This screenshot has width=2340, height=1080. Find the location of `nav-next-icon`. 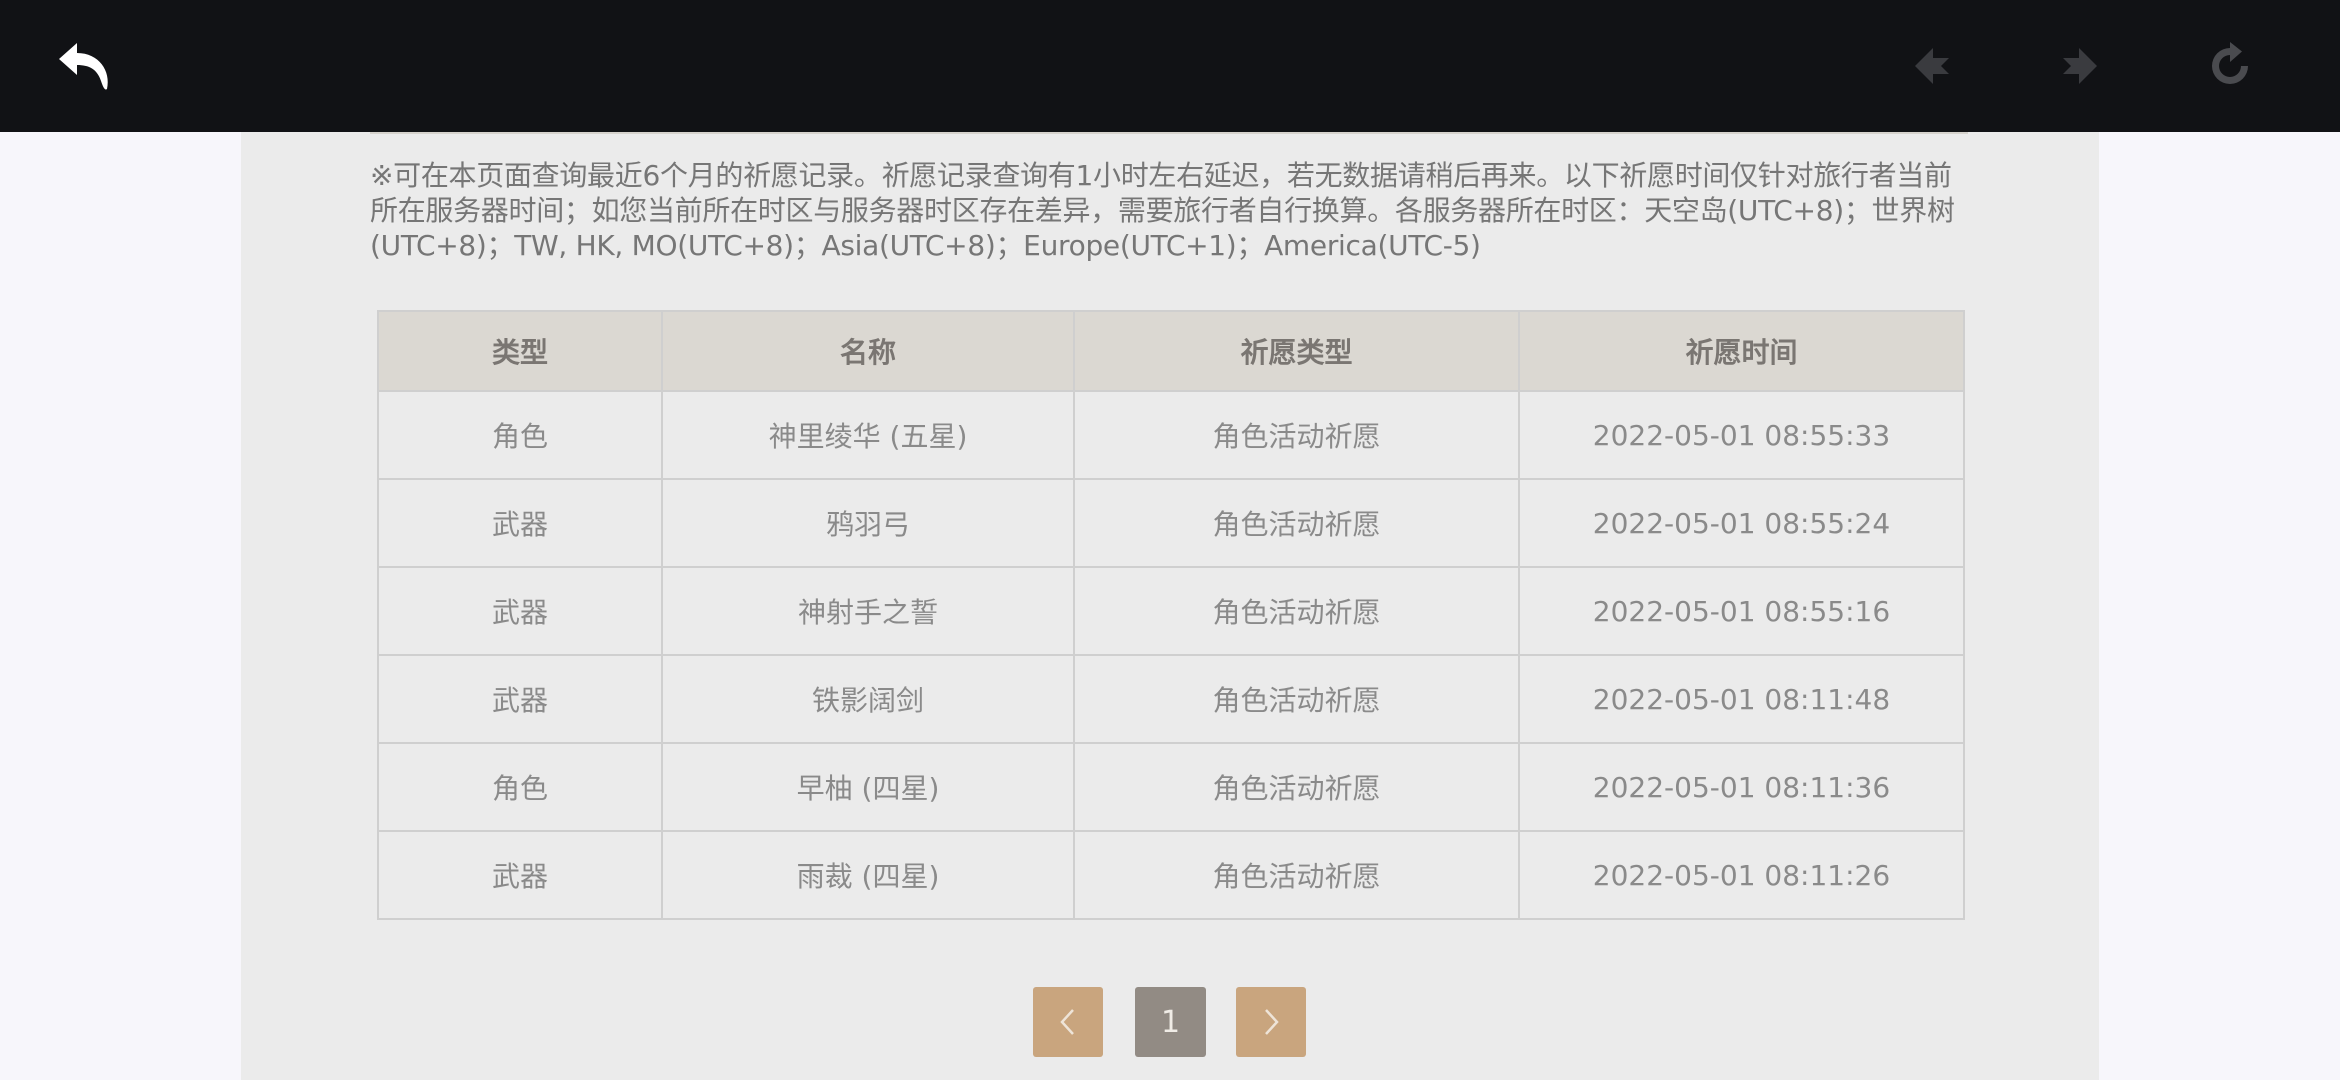

nav-next-icon is located at coordinates (2080, 66).